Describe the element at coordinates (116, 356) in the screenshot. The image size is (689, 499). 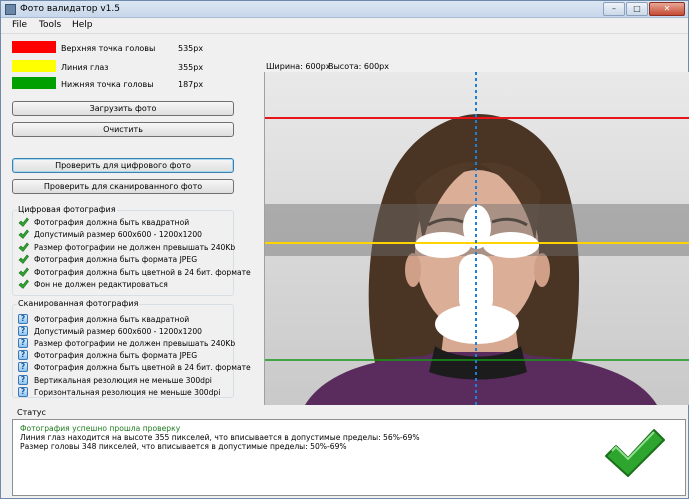
I see `scanned-requirement-text: Фотография должна быть формата JPEG` at that location.